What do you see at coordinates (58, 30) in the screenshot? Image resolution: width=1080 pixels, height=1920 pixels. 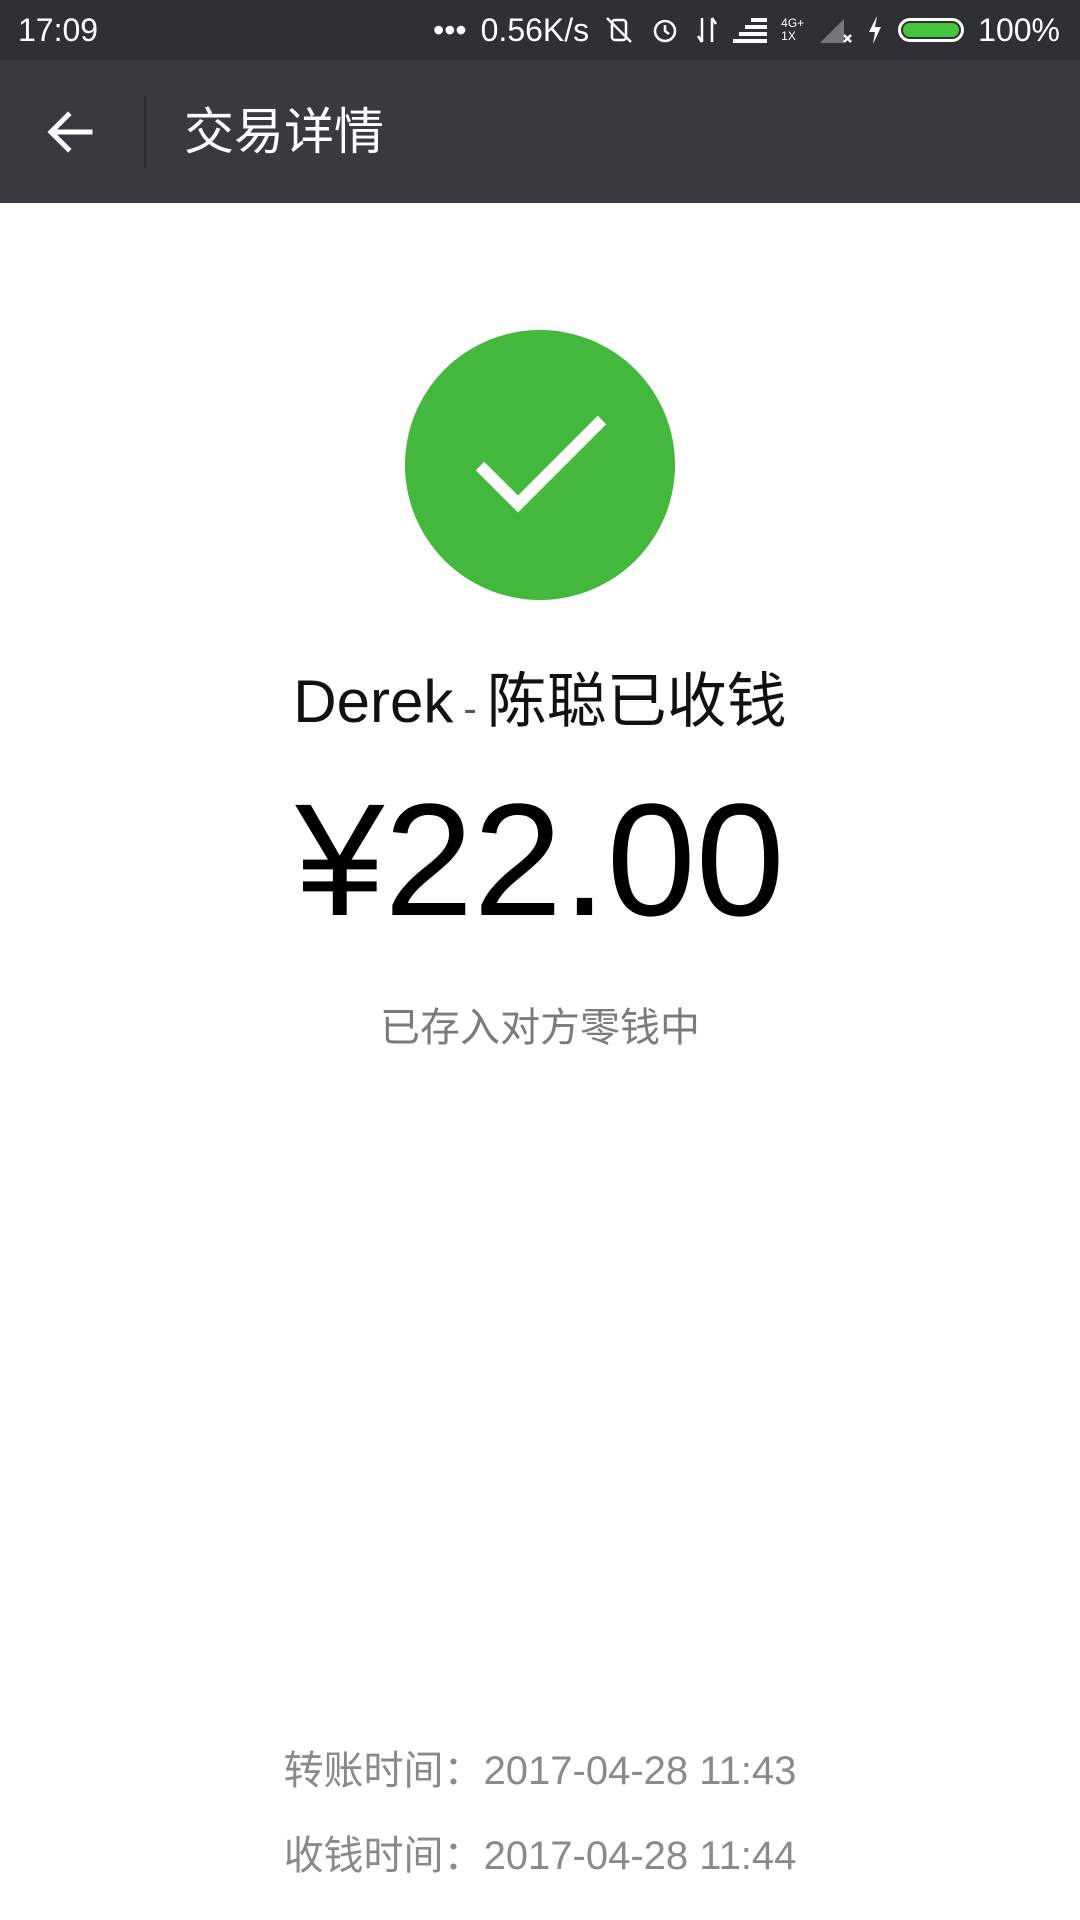 I see `status-time: 17:09` at bounding box center [58, 30].